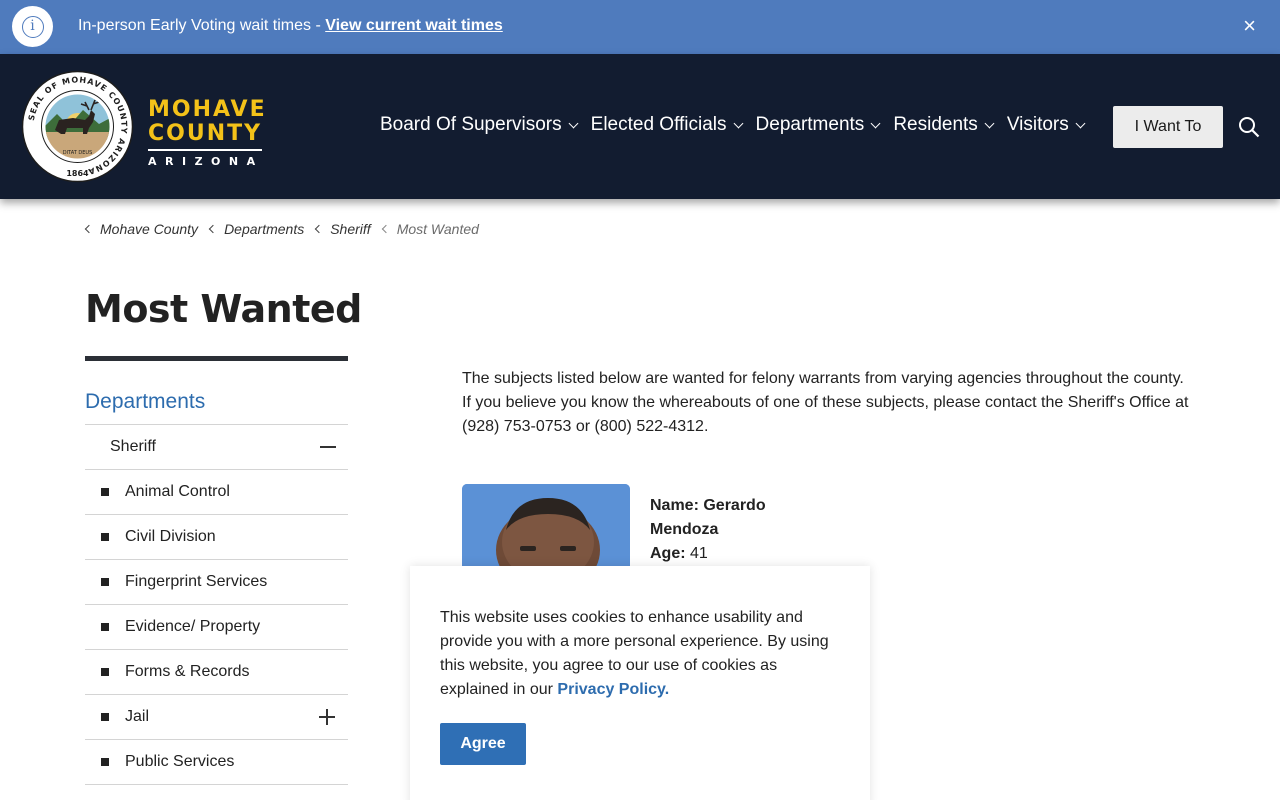  I want to click on sidebar-item-civil-division: Civil Division, so click(216, 537).